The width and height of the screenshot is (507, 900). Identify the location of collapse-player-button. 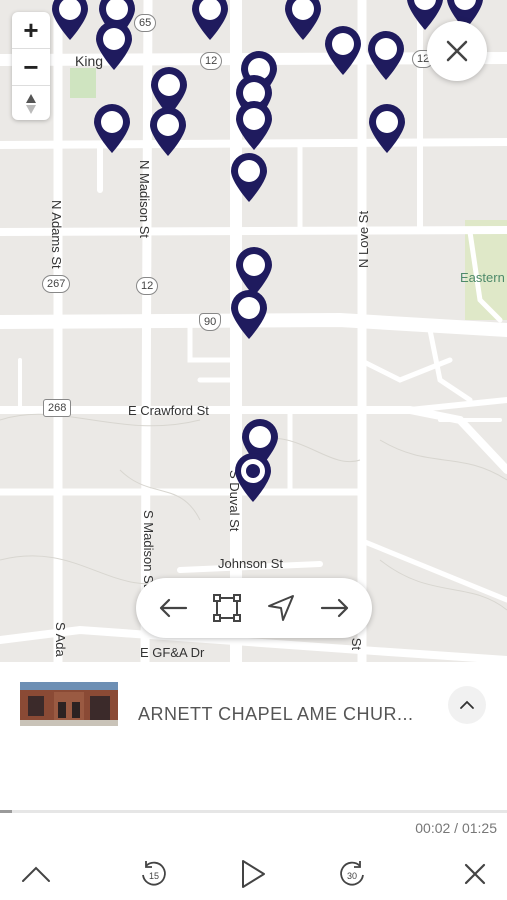
(36, 874).